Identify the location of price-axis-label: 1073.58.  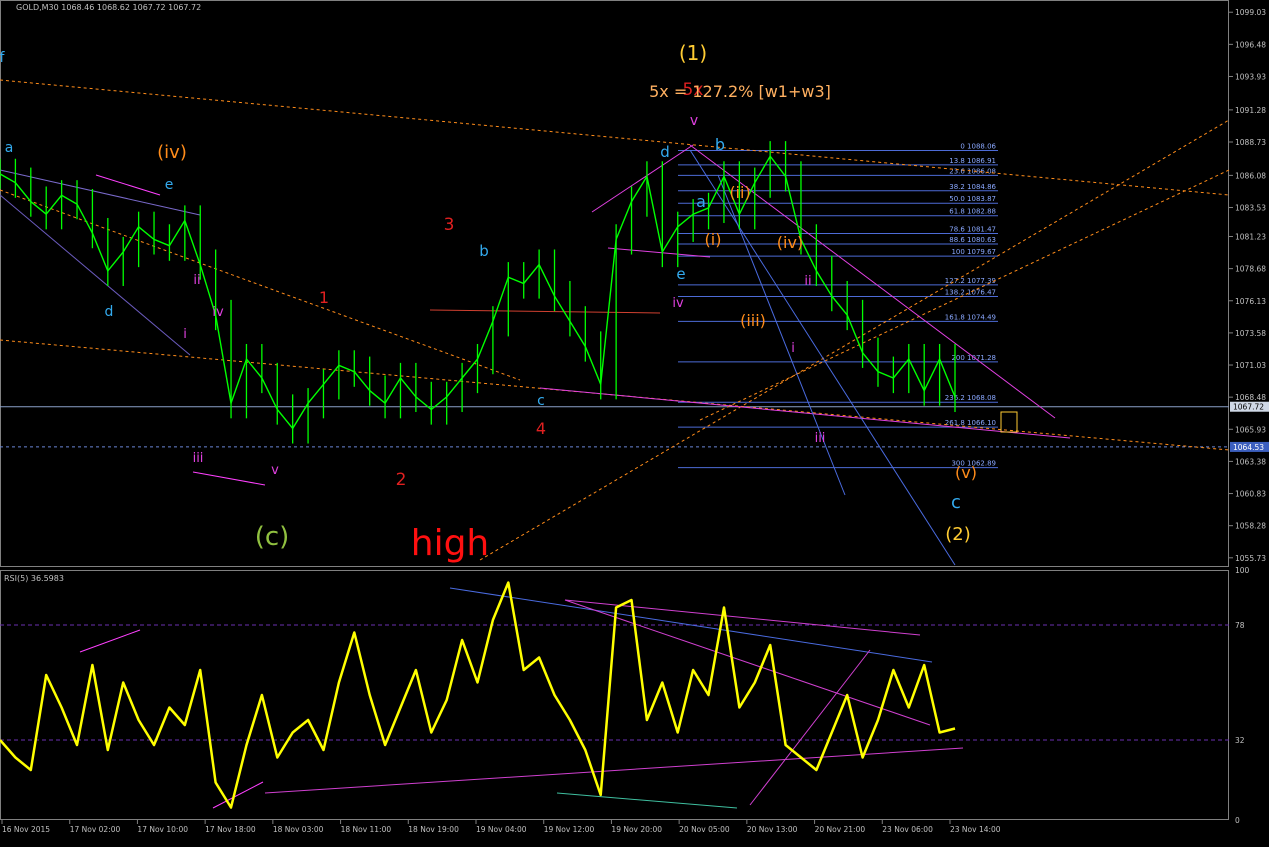
(1250, 333).